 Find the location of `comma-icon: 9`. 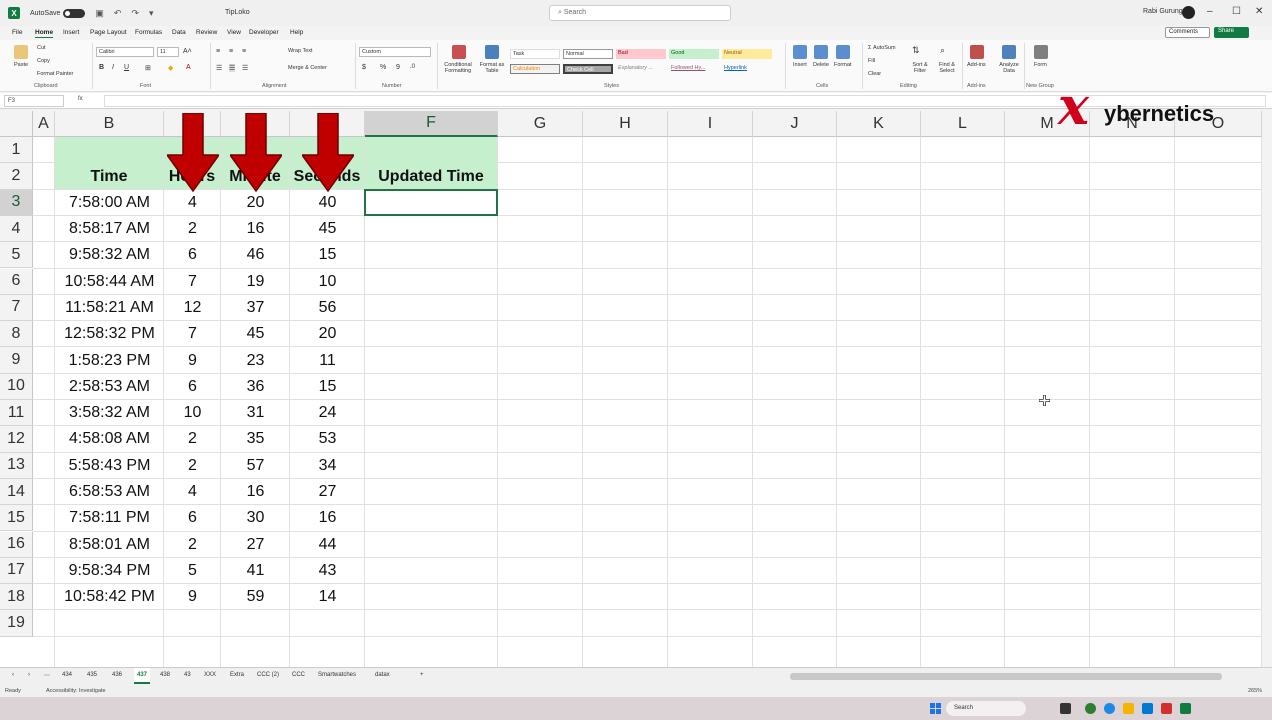

comma-icon: 9 is located at coordinates (398, 67).